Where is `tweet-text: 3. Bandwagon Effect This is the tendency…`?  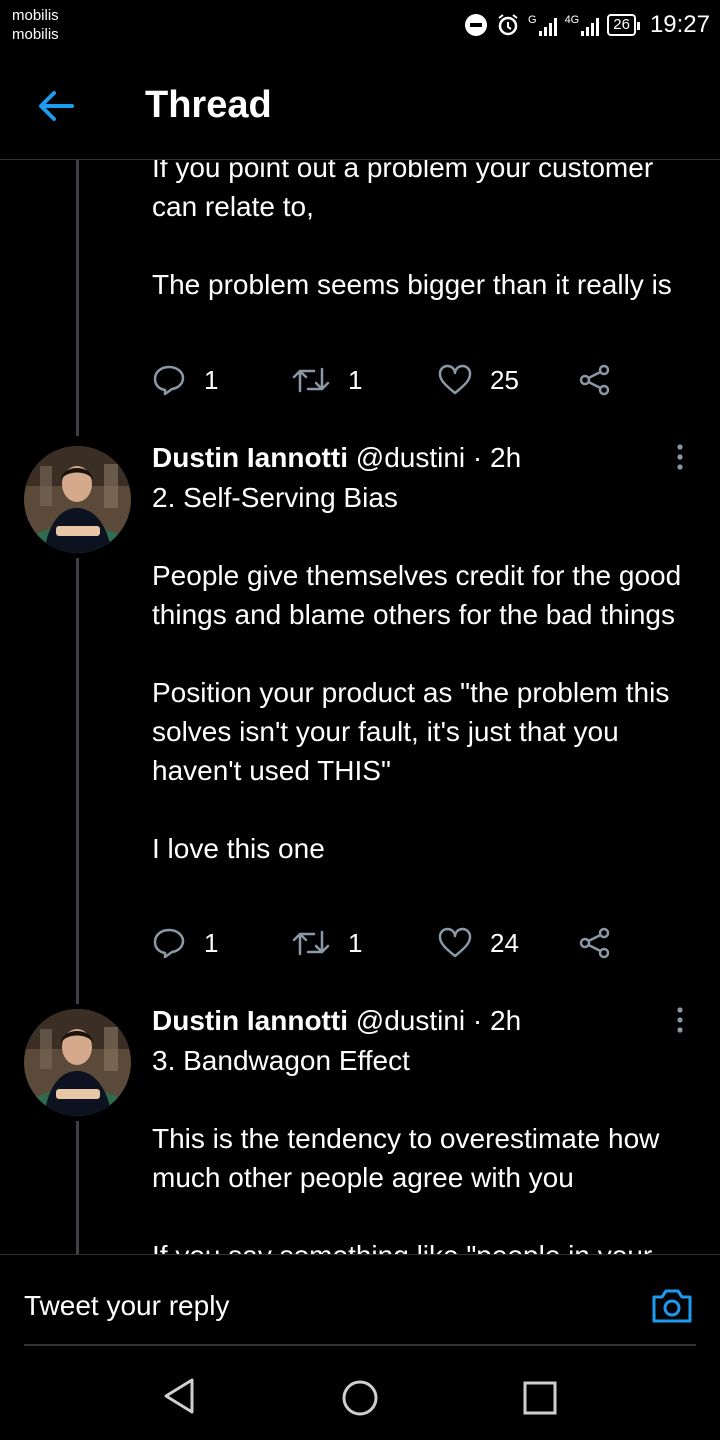 tweet-text: 3. Bandwagon Effect This is the tendency… is located at coordinates (406, 1149).